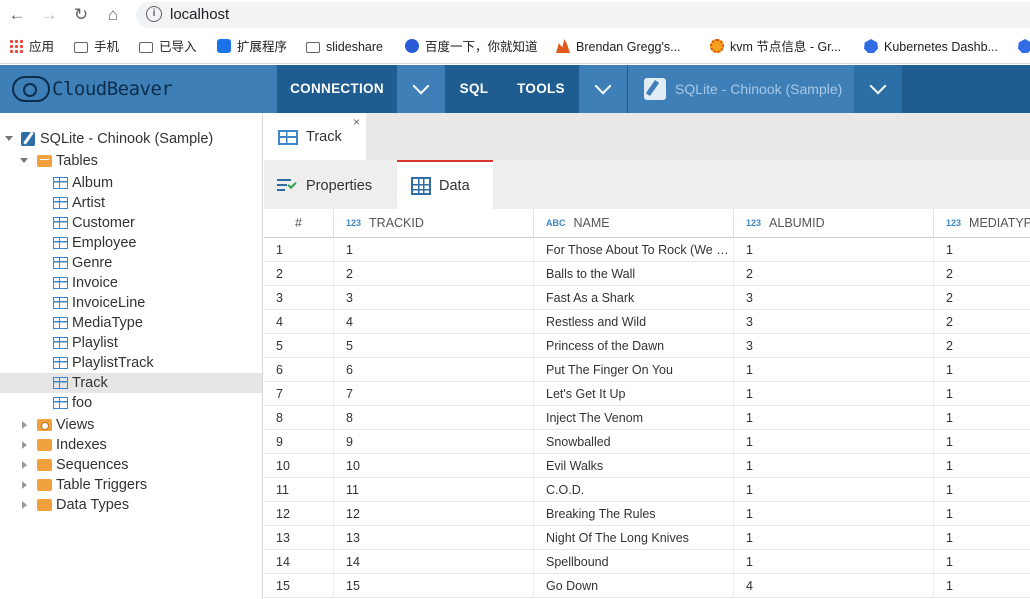  I want to click on trackid-cell: 1, so click(434, 250).